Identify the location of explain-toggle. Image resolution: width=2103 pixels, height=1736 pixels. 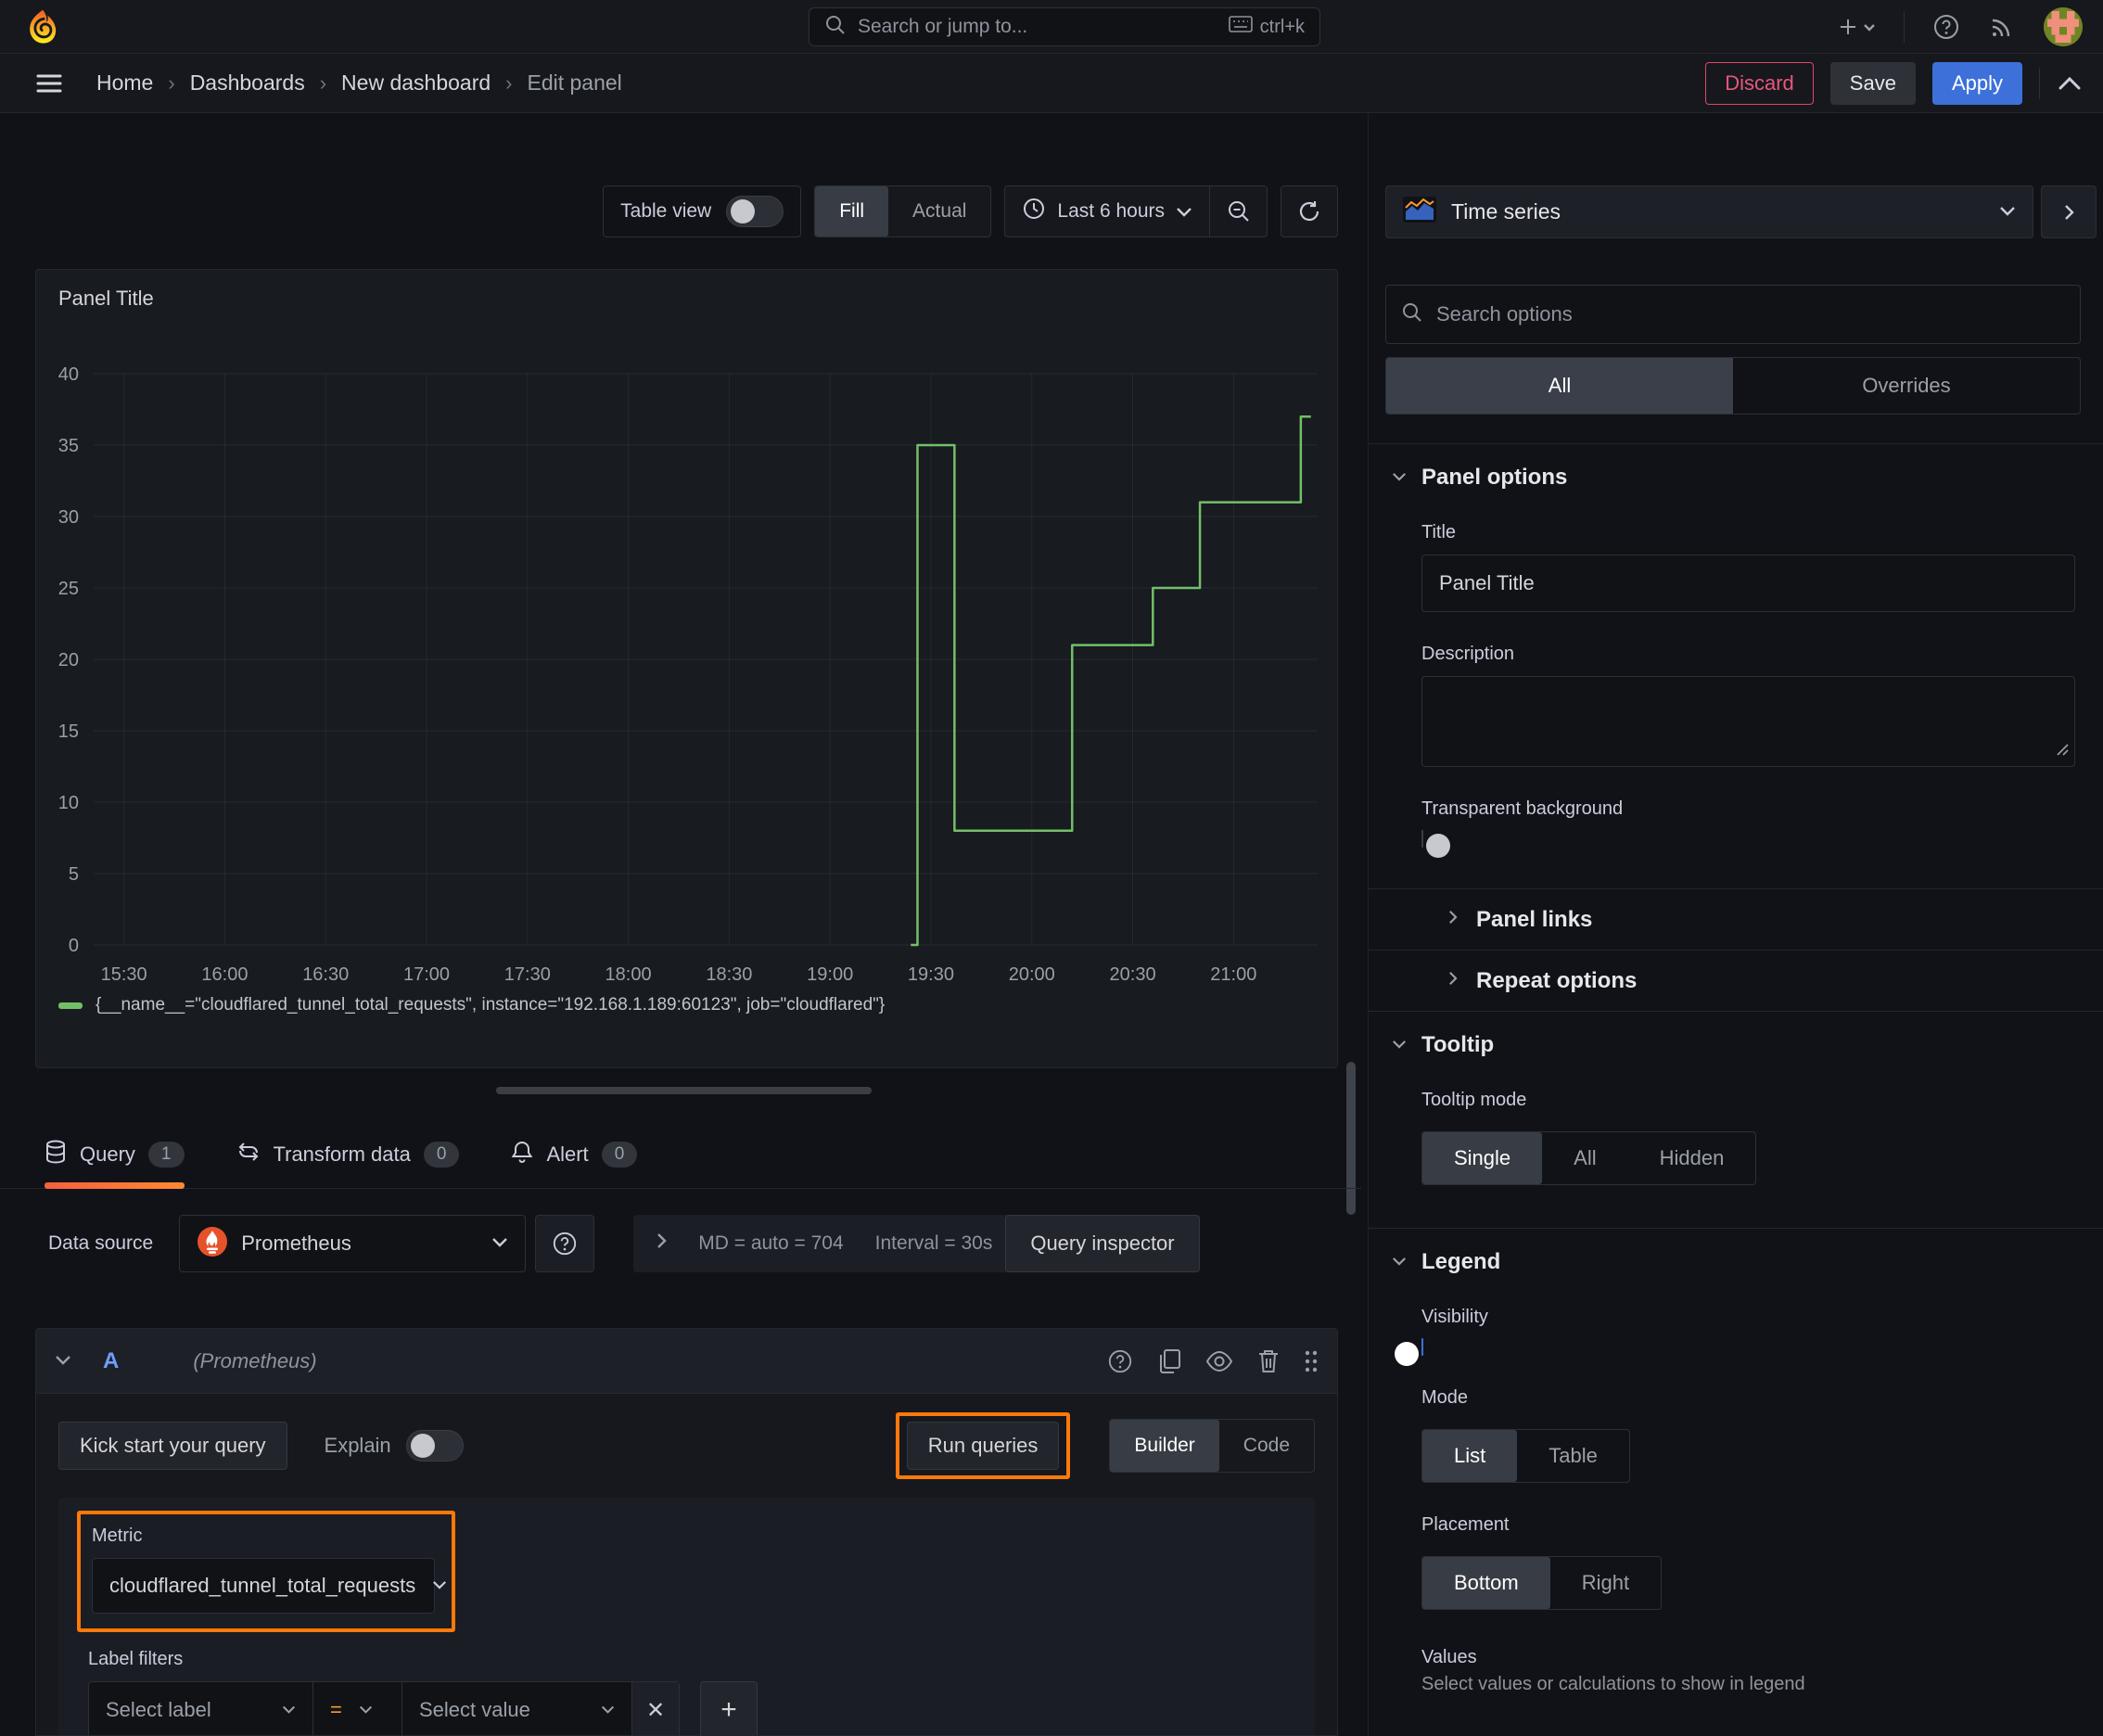
(434, 1446).